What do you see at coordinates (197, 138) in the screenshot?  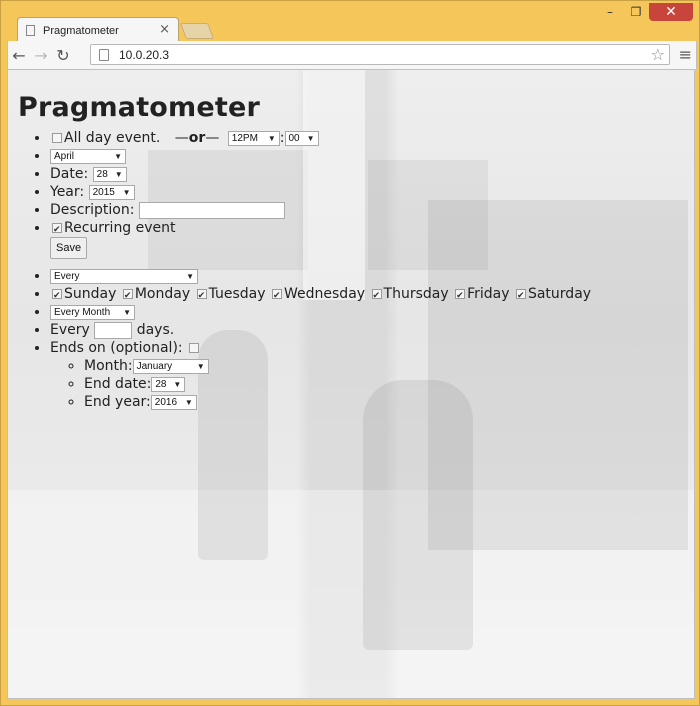 I see `or-label: or` at bounding box center [197, 138].